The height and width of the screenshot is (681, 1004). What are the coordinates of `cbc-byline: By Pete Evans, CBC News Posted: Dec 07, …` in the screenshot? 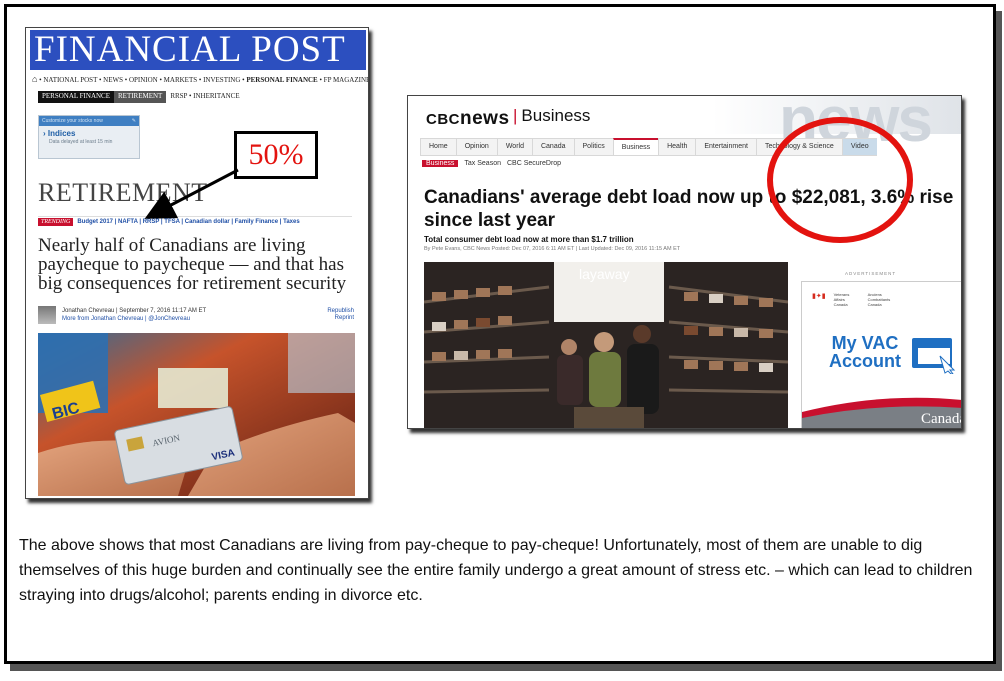 It's located at (552, 249).